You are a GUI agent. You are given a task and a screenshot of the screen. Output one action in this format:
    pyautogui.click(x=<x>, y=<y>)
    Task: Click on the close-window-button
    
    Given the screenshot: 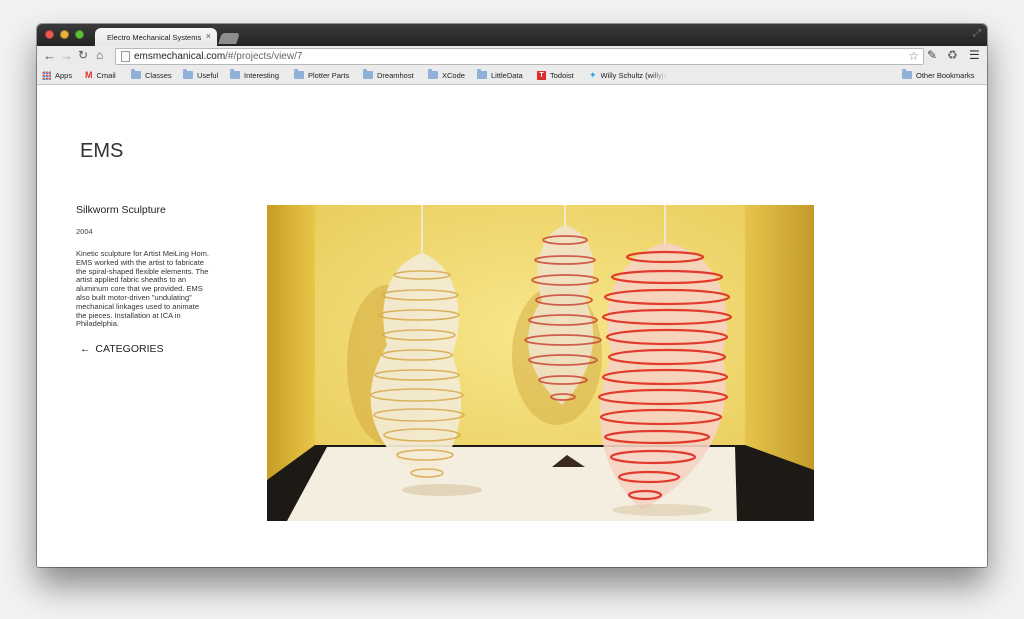 What is the action you would take?
    pyautogui.click(x=49, y=34)
    